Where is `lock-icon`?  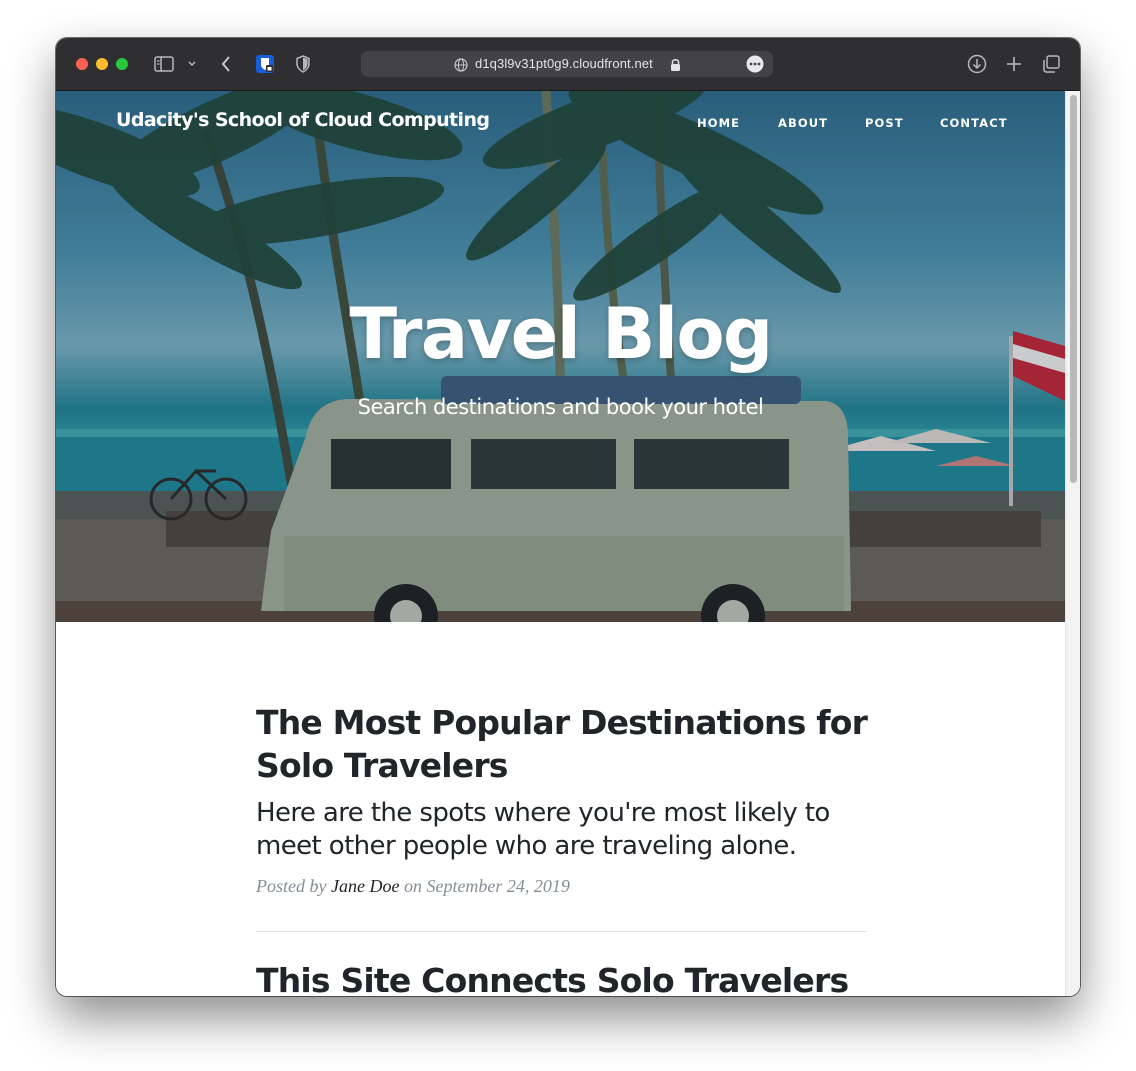
lock-icon is located at coordinates (675, 66).